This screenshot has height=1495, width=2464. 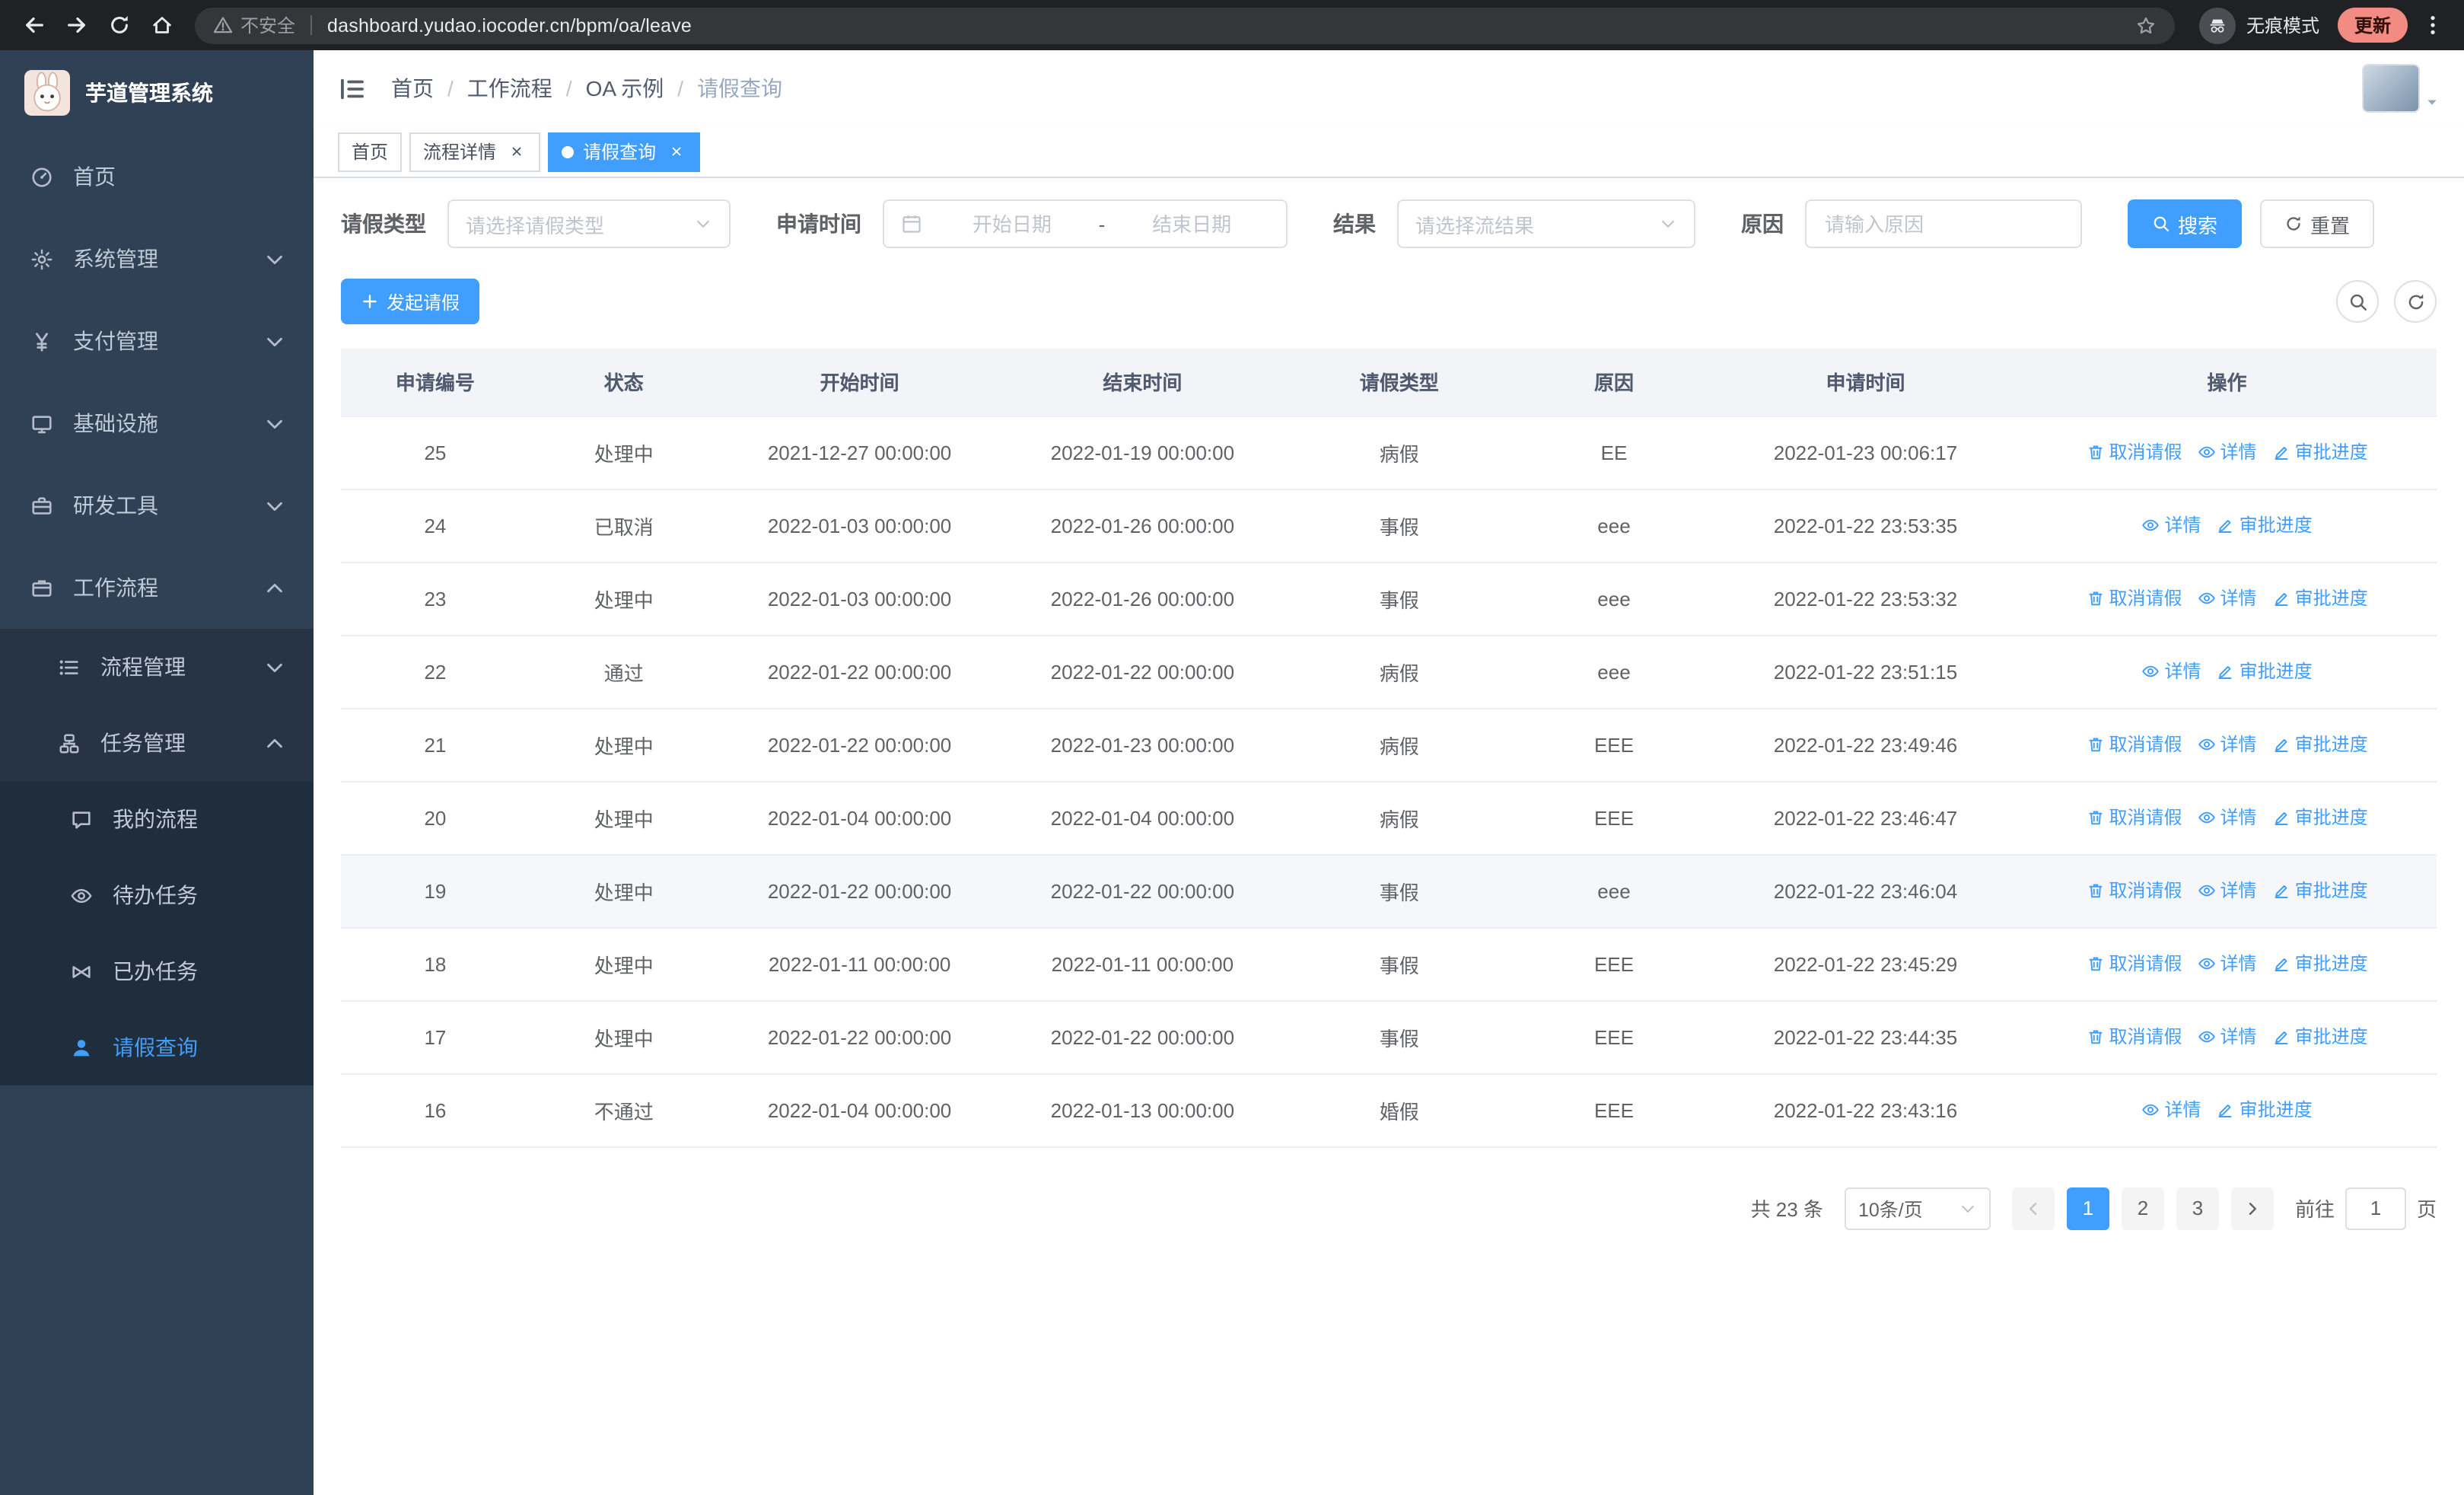 I want to click on sidebar-item-基础设施: 基础设施, so click(x=157, y=423).